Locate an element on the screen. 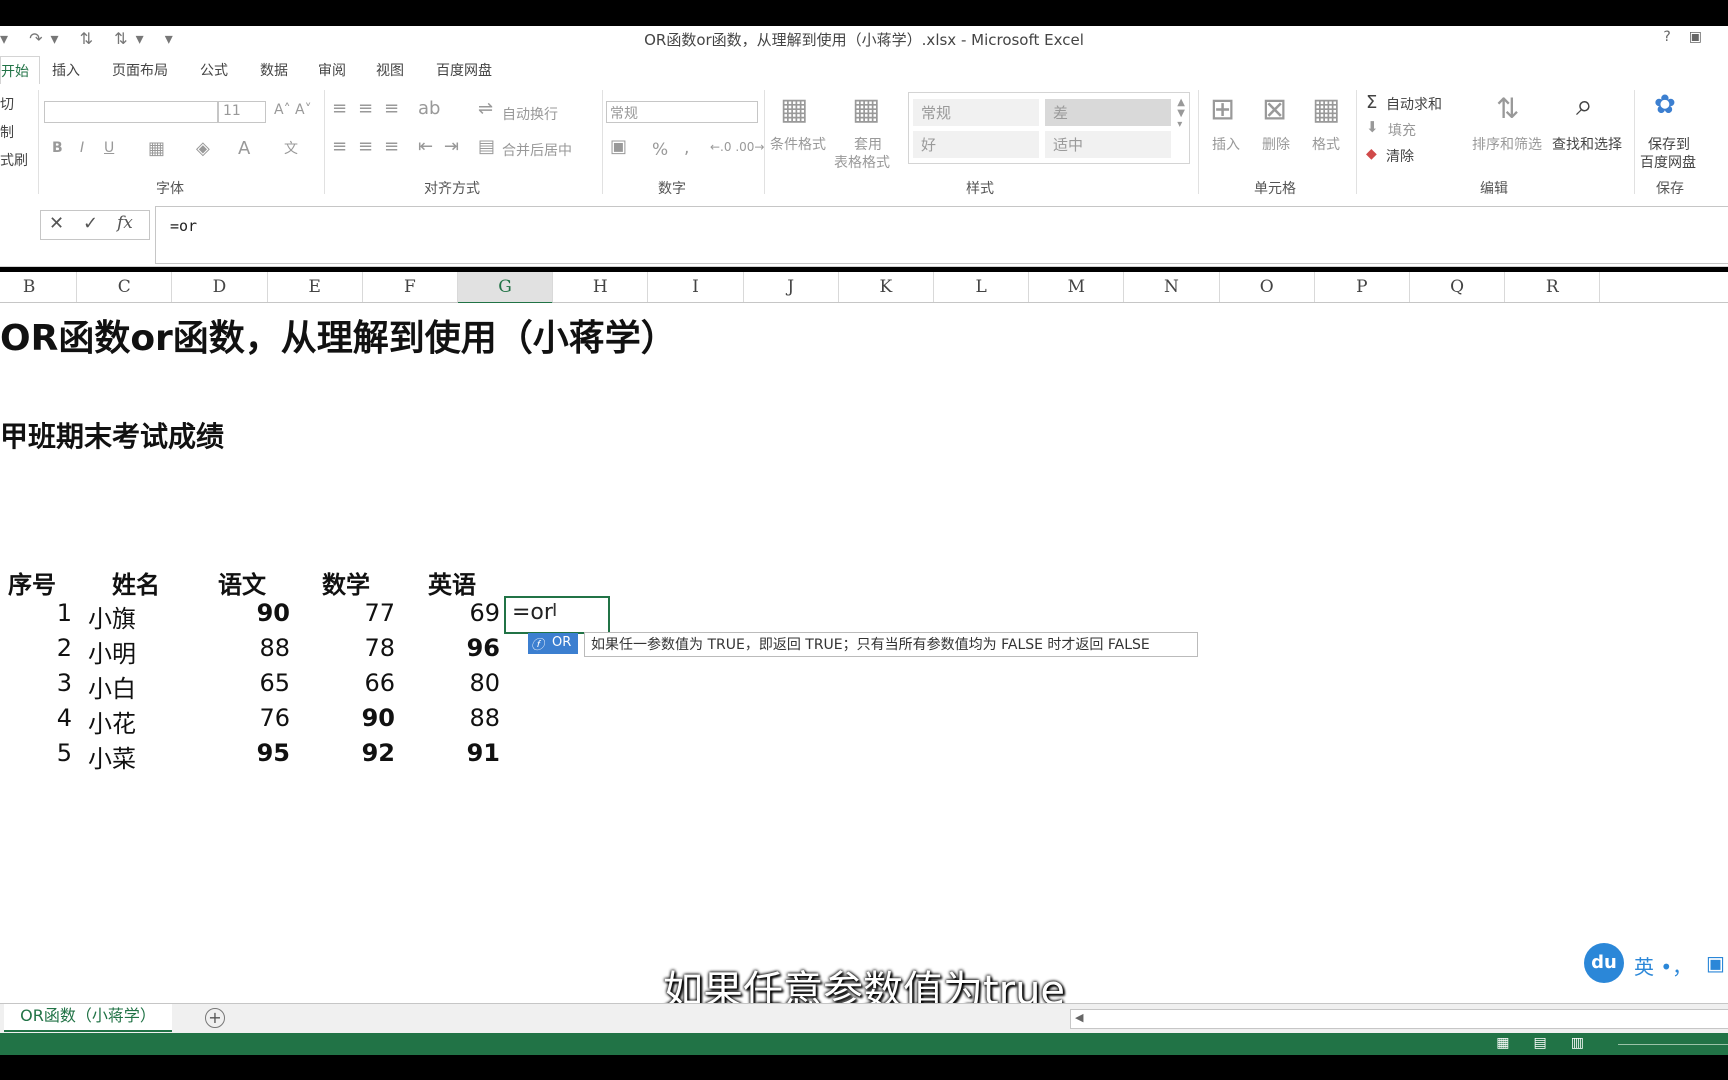  cell-english: 80 is located at coordinates (460, 683).